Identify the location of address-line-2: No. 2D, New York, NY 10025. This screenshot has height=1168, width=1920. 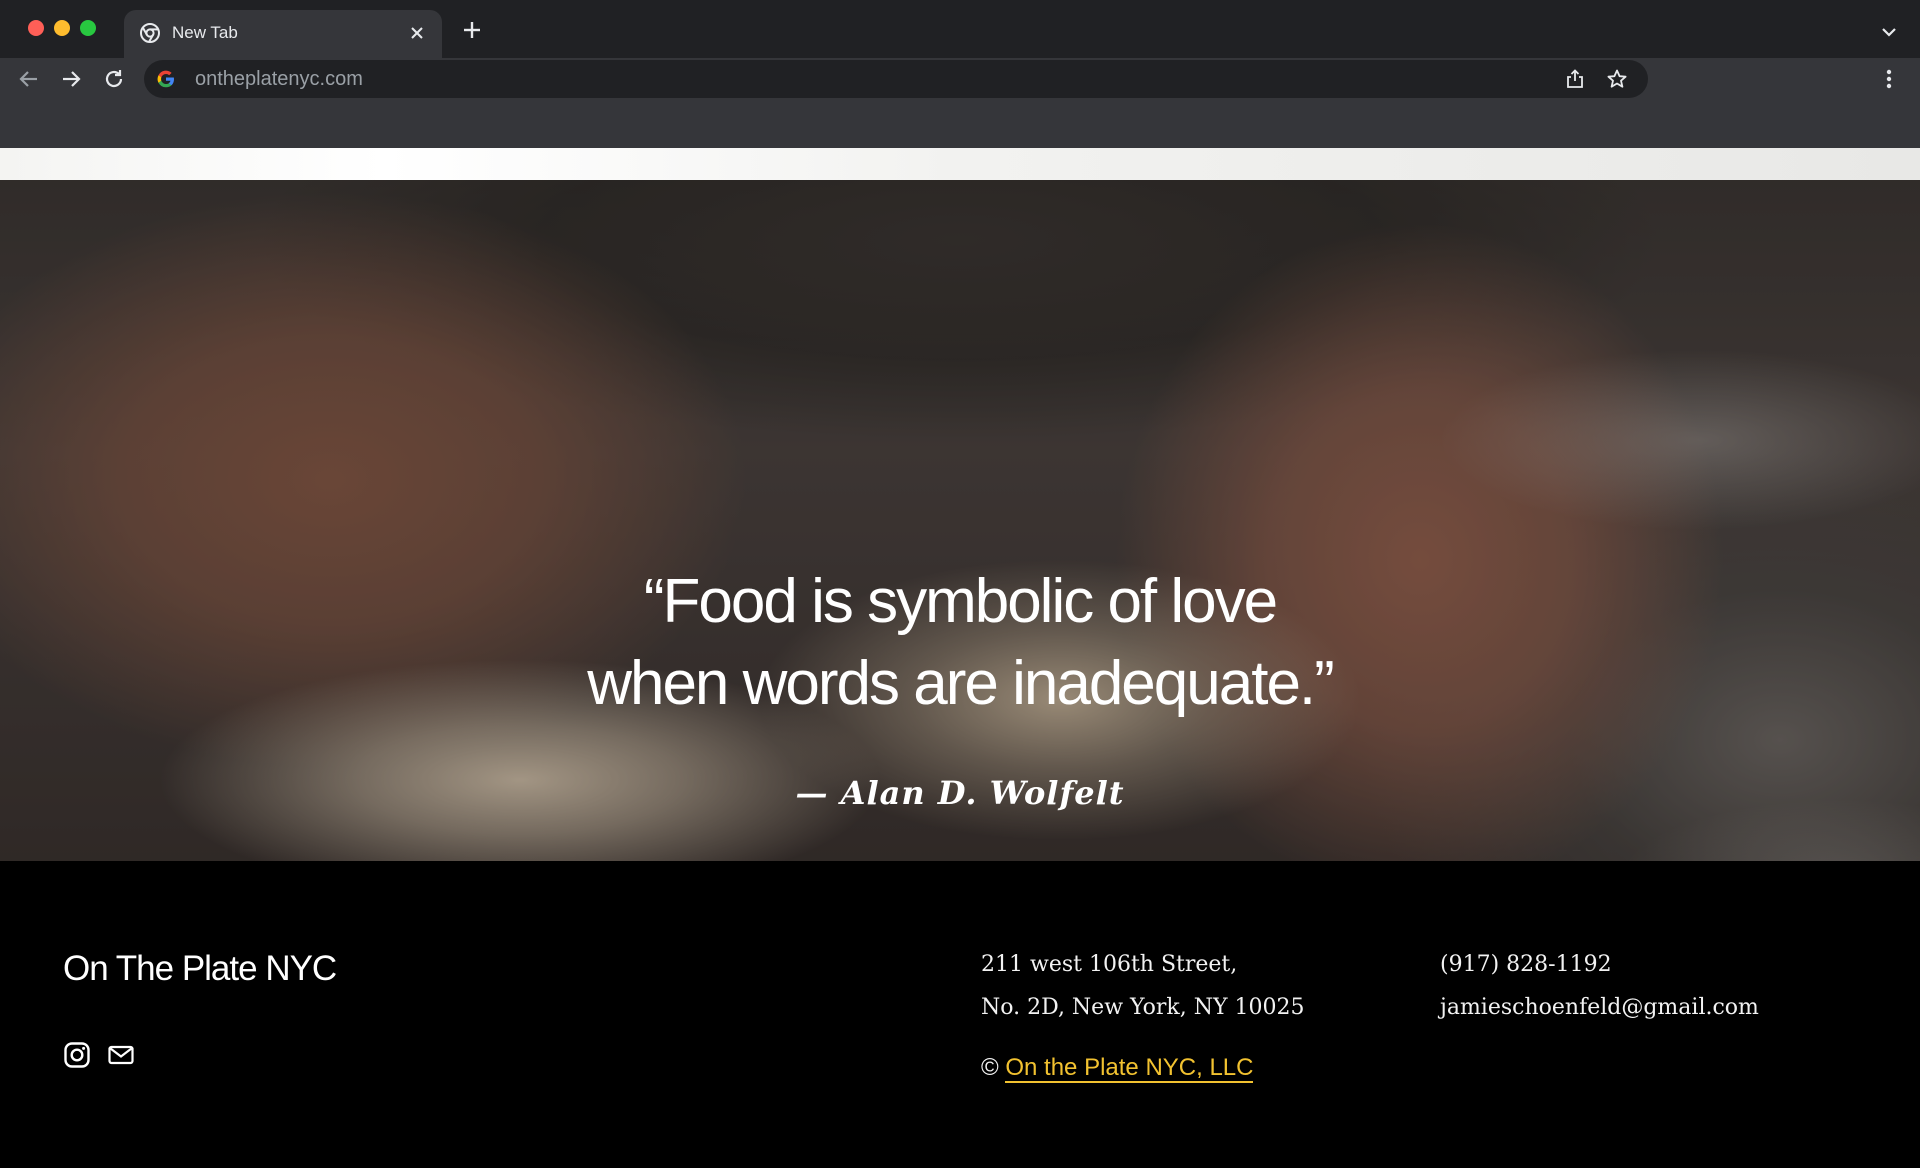
(1143, 1007).